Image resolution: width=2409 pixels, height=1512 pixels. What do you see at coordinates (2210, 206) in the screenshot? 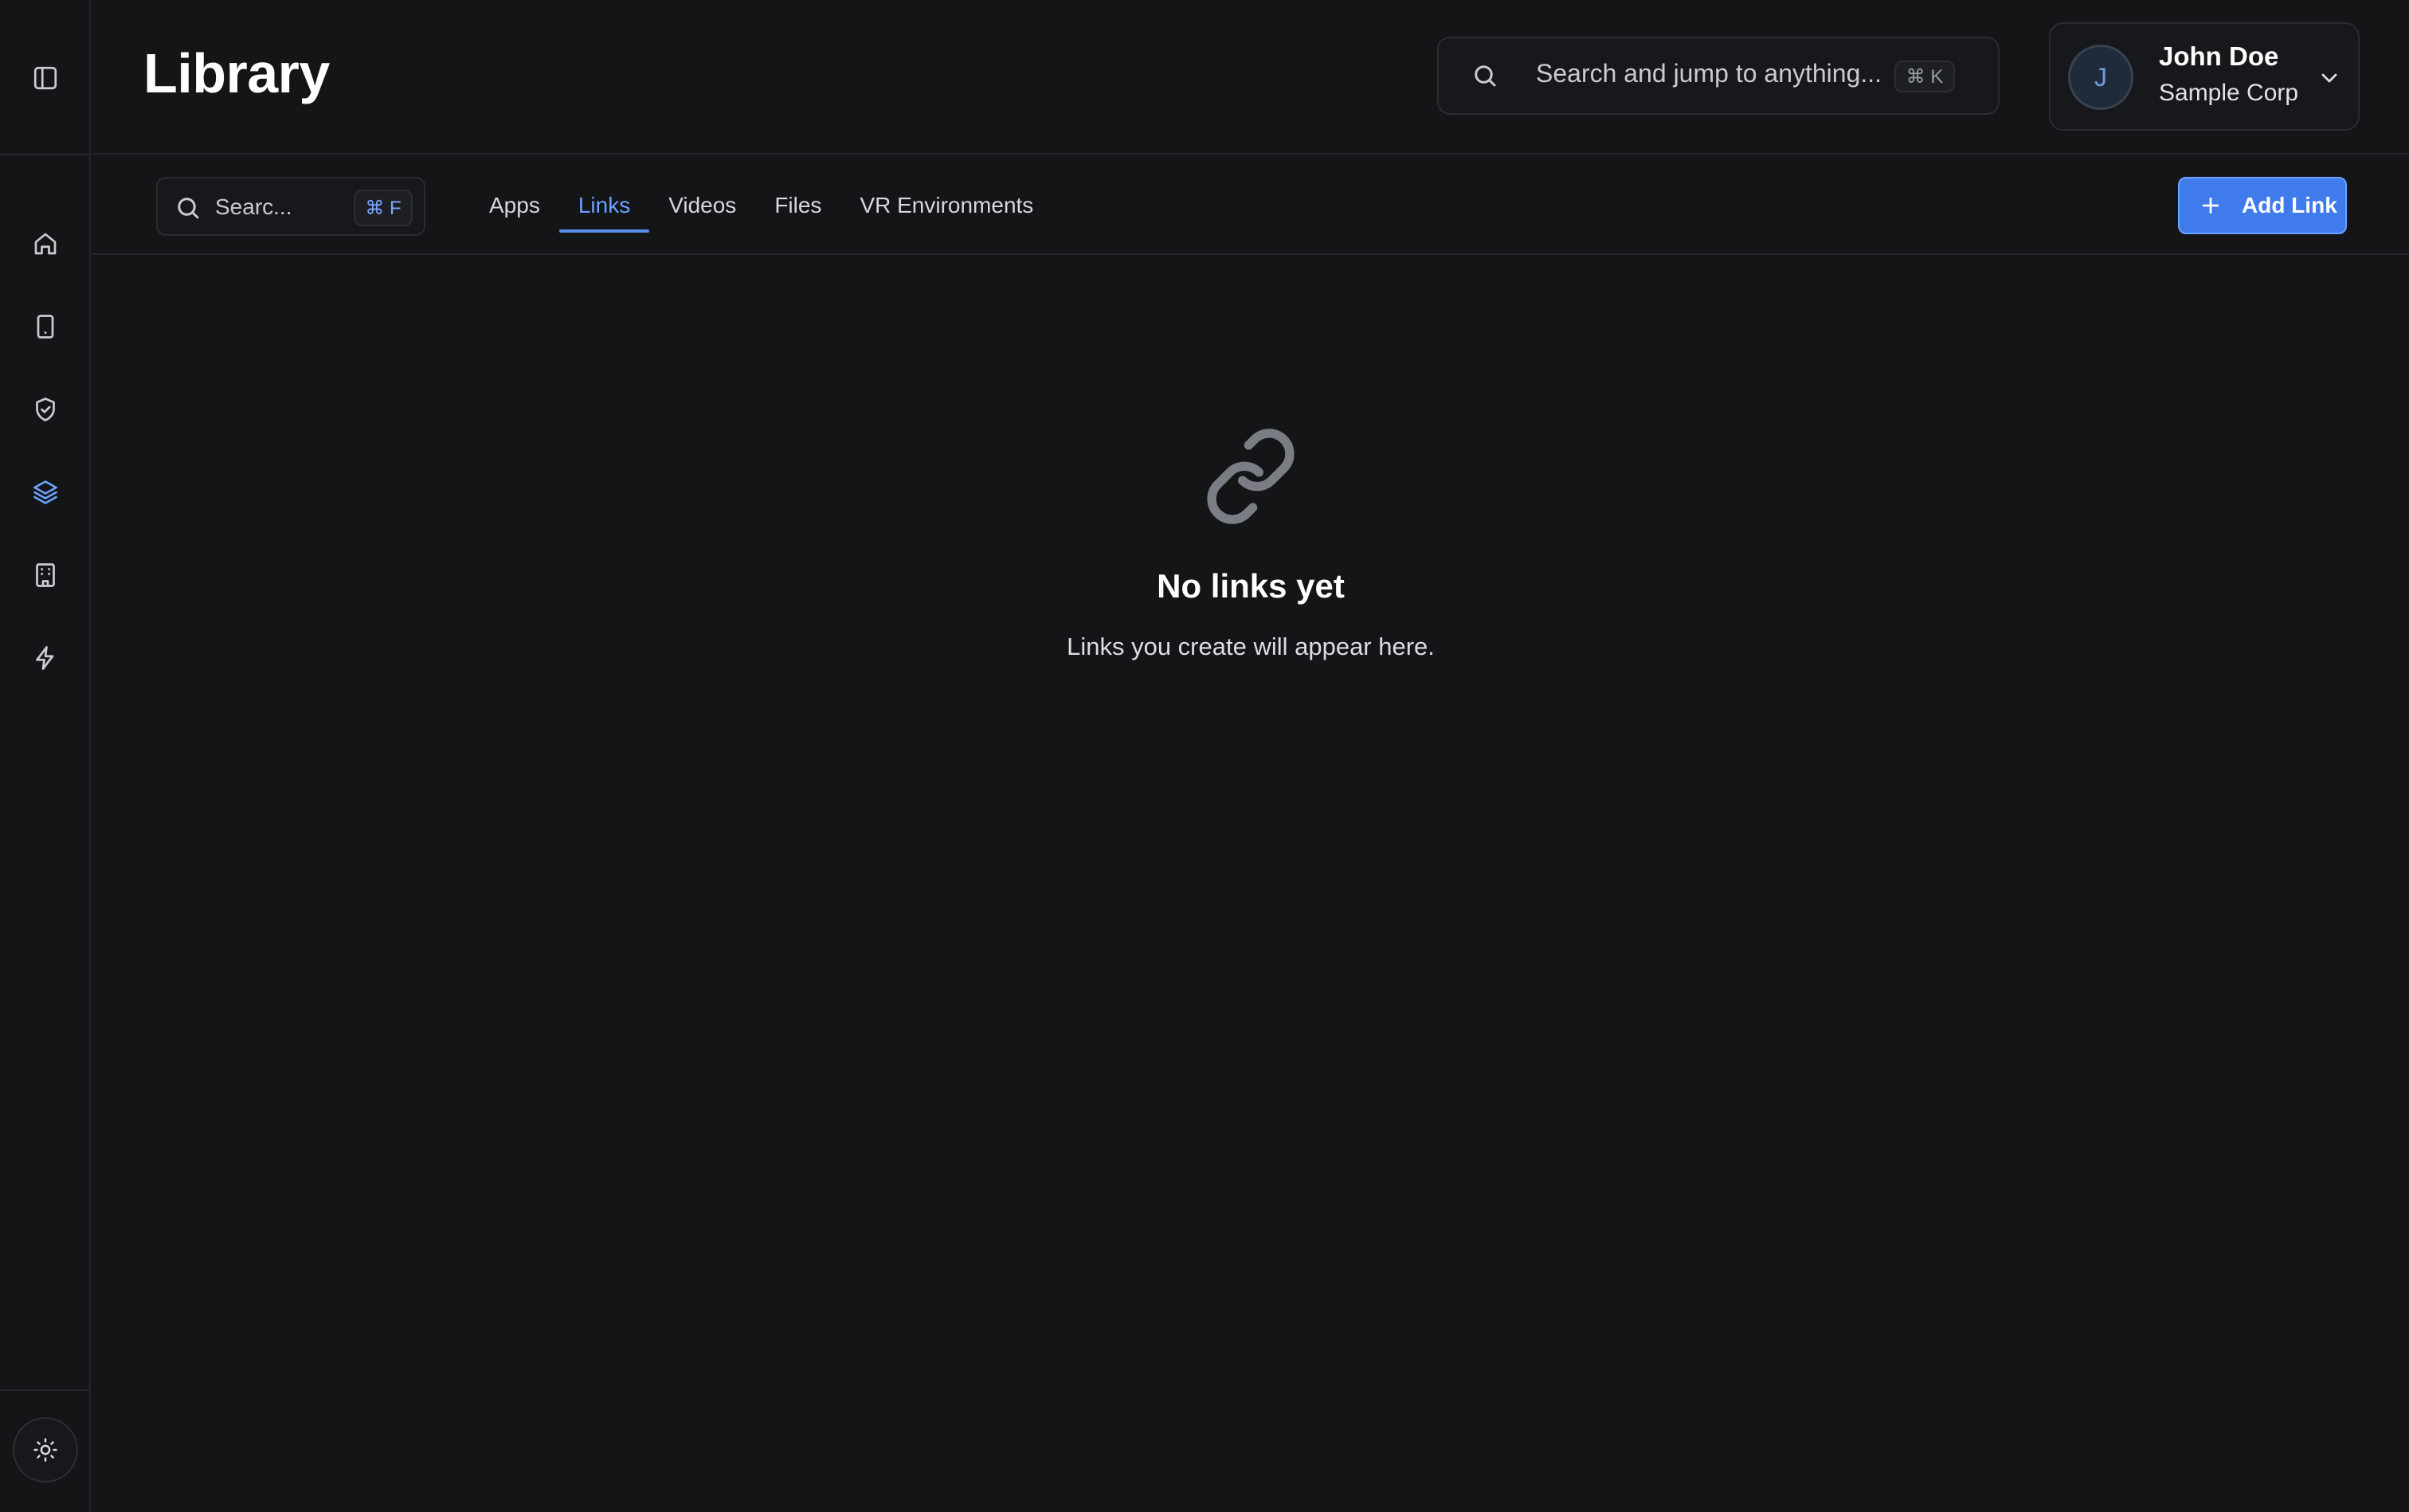
I see `plus-icon` at bounding box center [2210, 206].